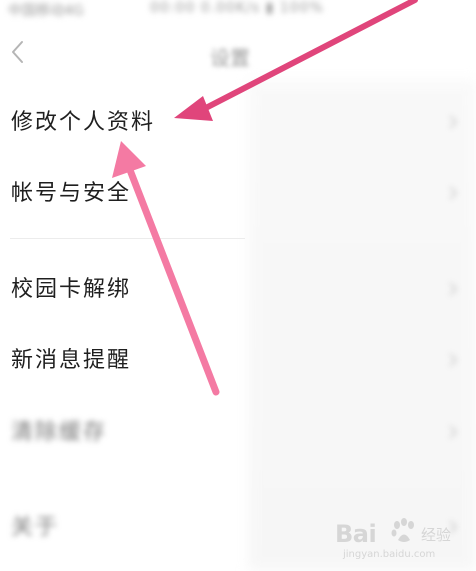 This screenshot has width=476, height=571. I want to click on carrier-label: 中国移动4G, so click(46, 11).